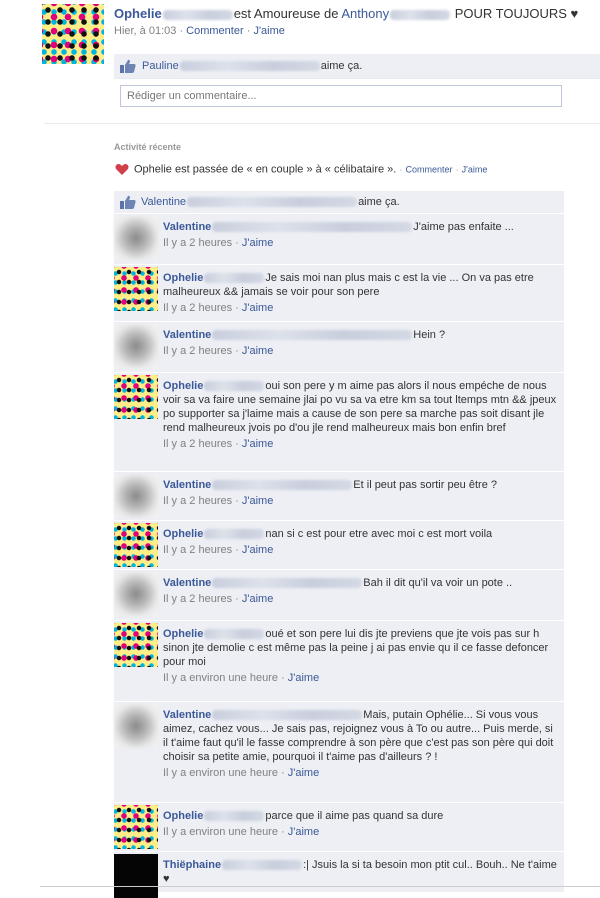 The width and height of the screenshot is (600, 898). I want to click on tagged-name: Anthony, so click(365, 13).